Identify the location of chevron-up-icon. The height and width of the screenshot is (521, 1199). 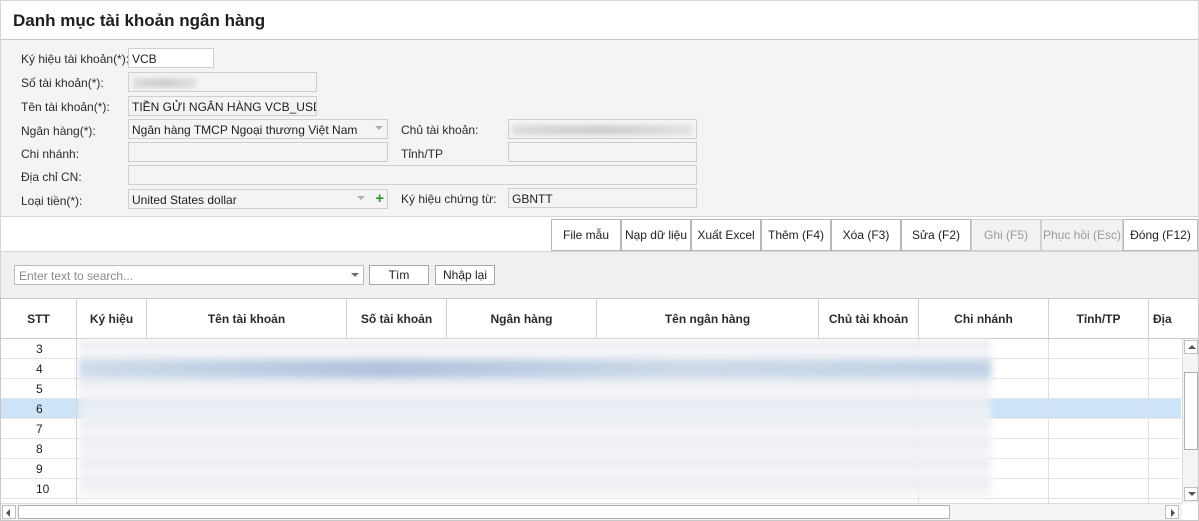
(1192, 347).